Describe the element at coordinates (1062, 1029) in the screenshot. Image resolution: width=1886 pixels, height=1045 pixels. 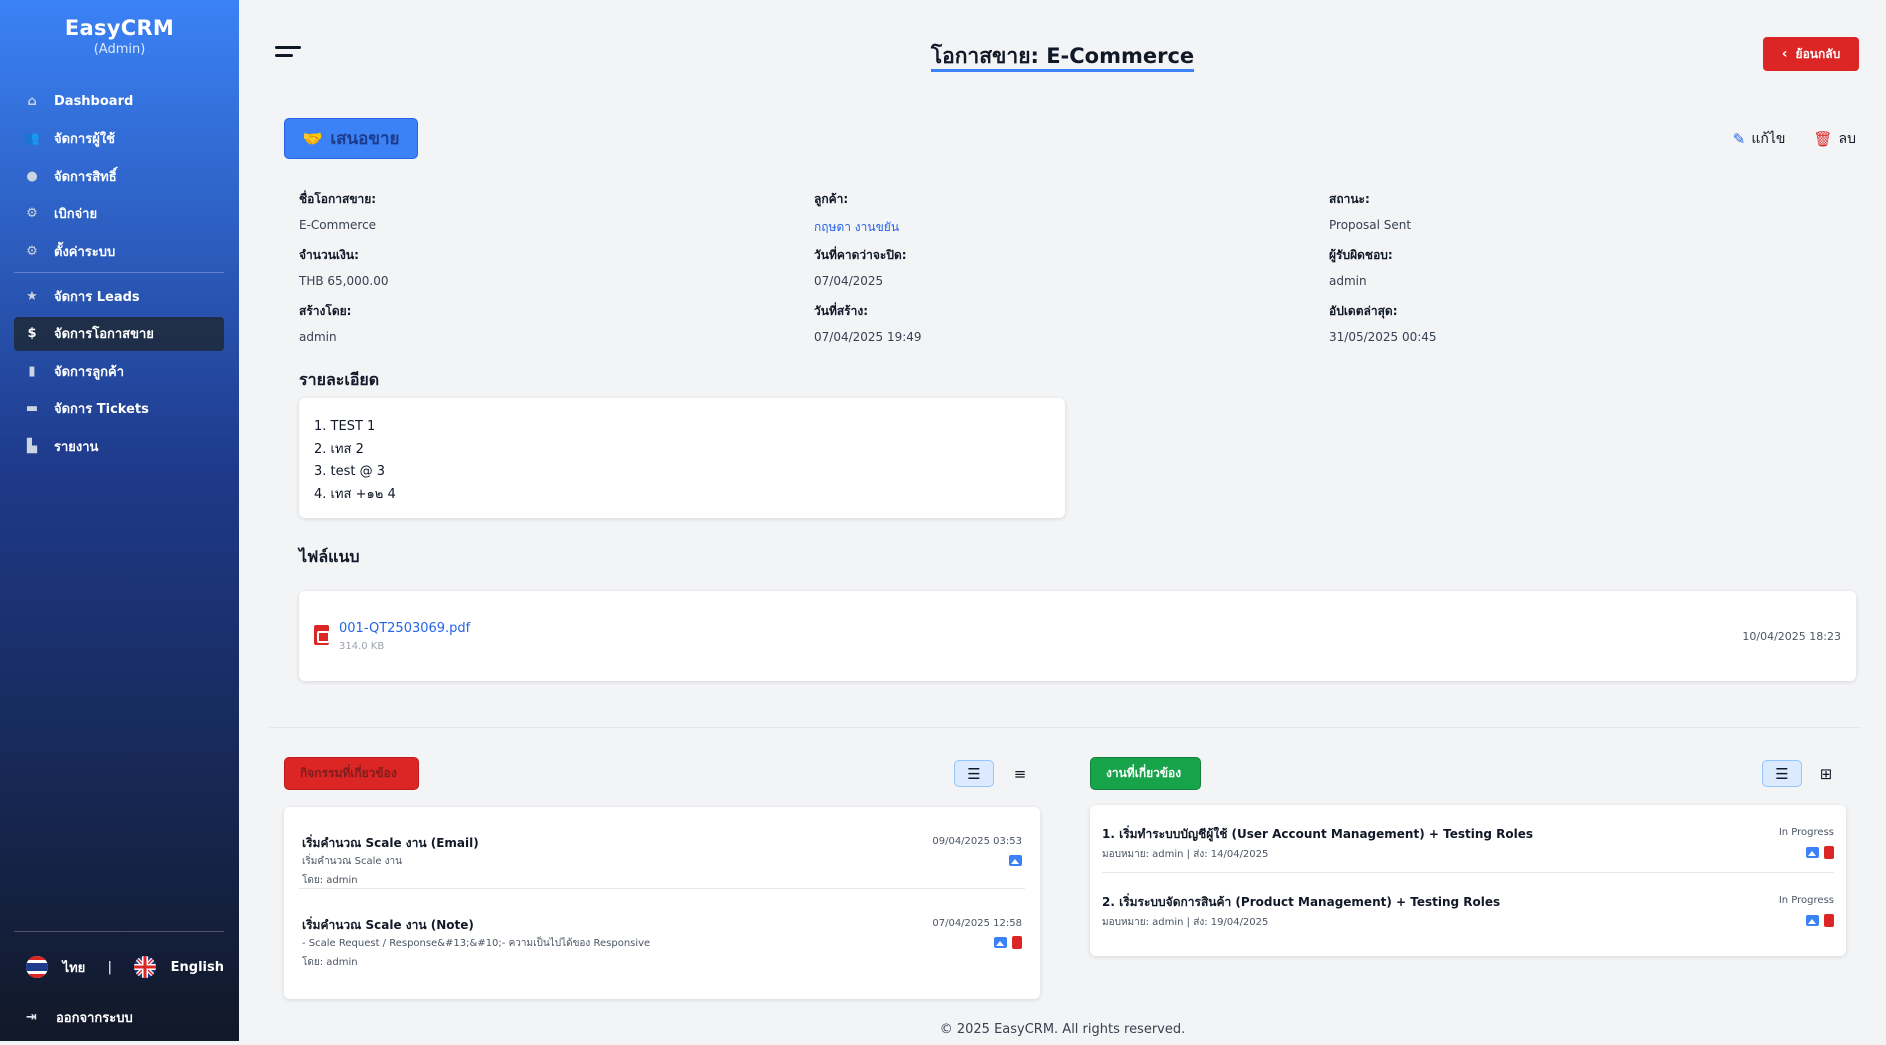
I see `footer: © 2025 EasyCRM. All rights reserved.` at that location.